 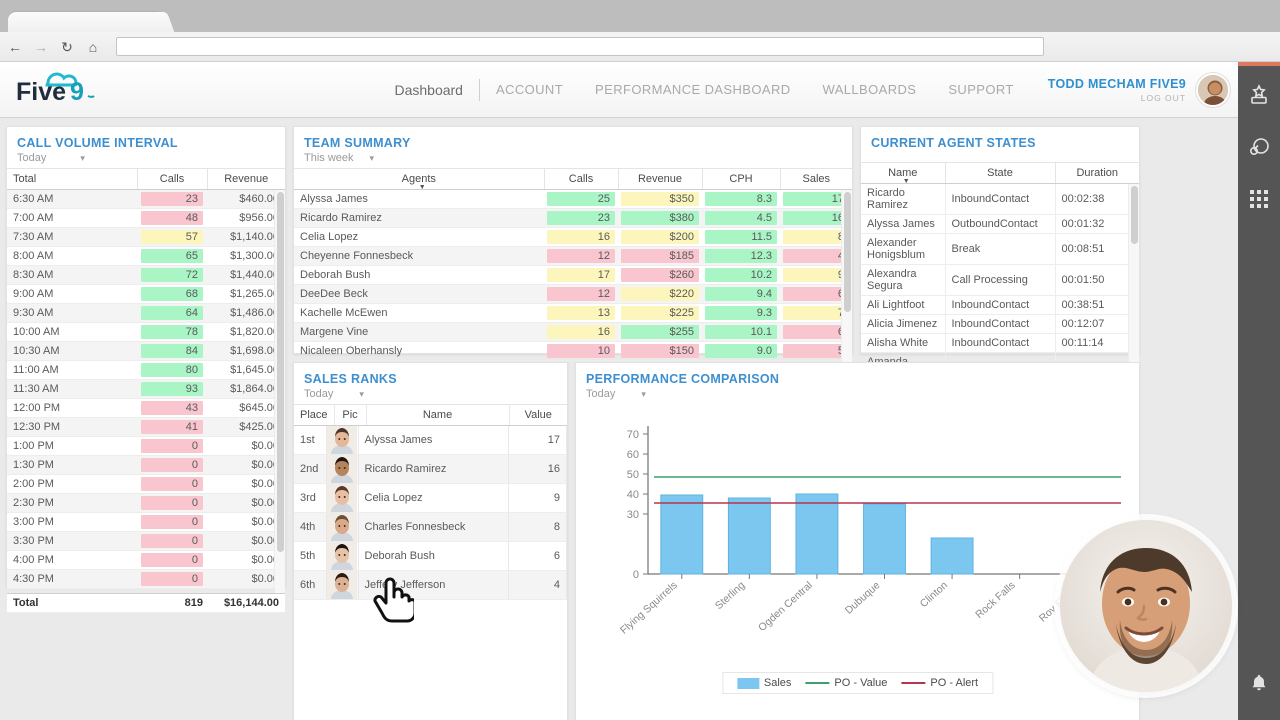 I want to click on avatar, so click(x=1213, y=89).